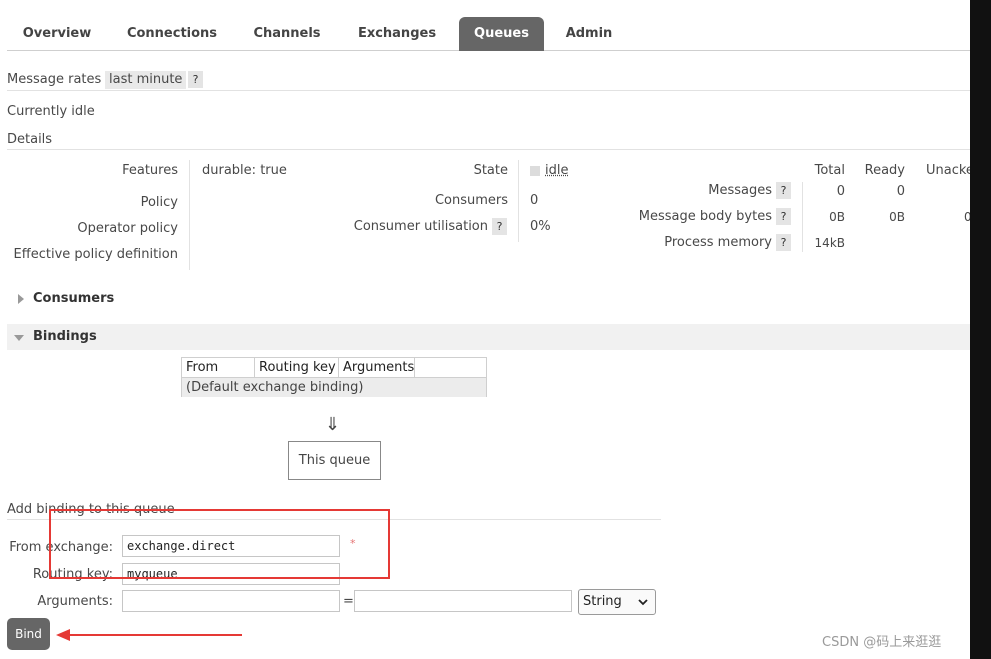 Image resolution: width=991 pixels, height=659 pixels. I want to click on message-rates-help-icon: ?, so click(195, 79).